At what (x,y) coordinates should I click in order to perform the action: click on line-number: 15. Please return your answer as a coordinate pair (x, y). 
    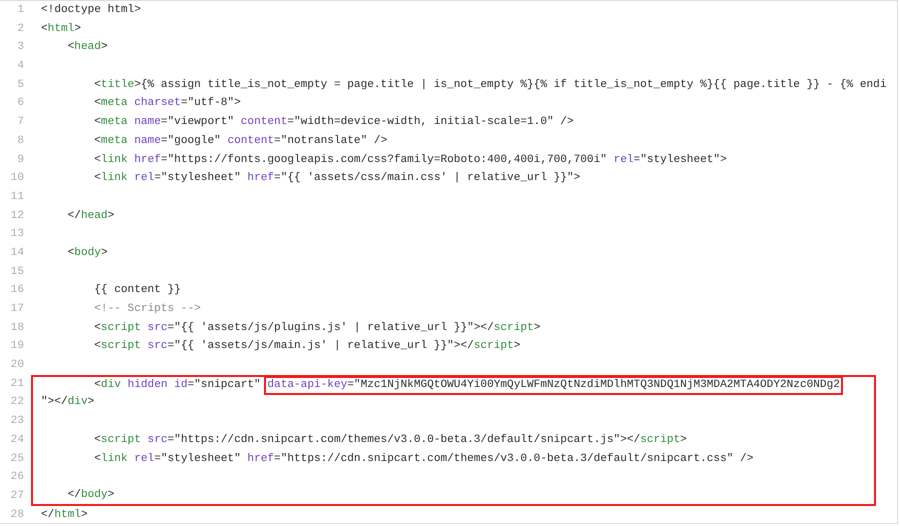
    Looking at the image, I should click on (17, 272).